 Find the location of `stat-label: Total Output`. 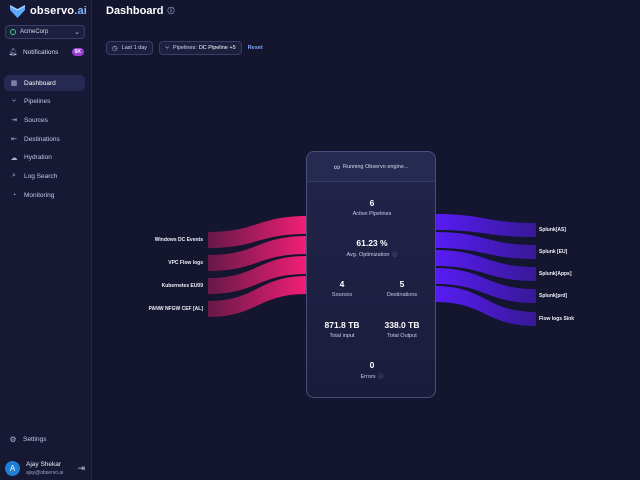

stat-label: Total Output is located at coordinates (402, 336).